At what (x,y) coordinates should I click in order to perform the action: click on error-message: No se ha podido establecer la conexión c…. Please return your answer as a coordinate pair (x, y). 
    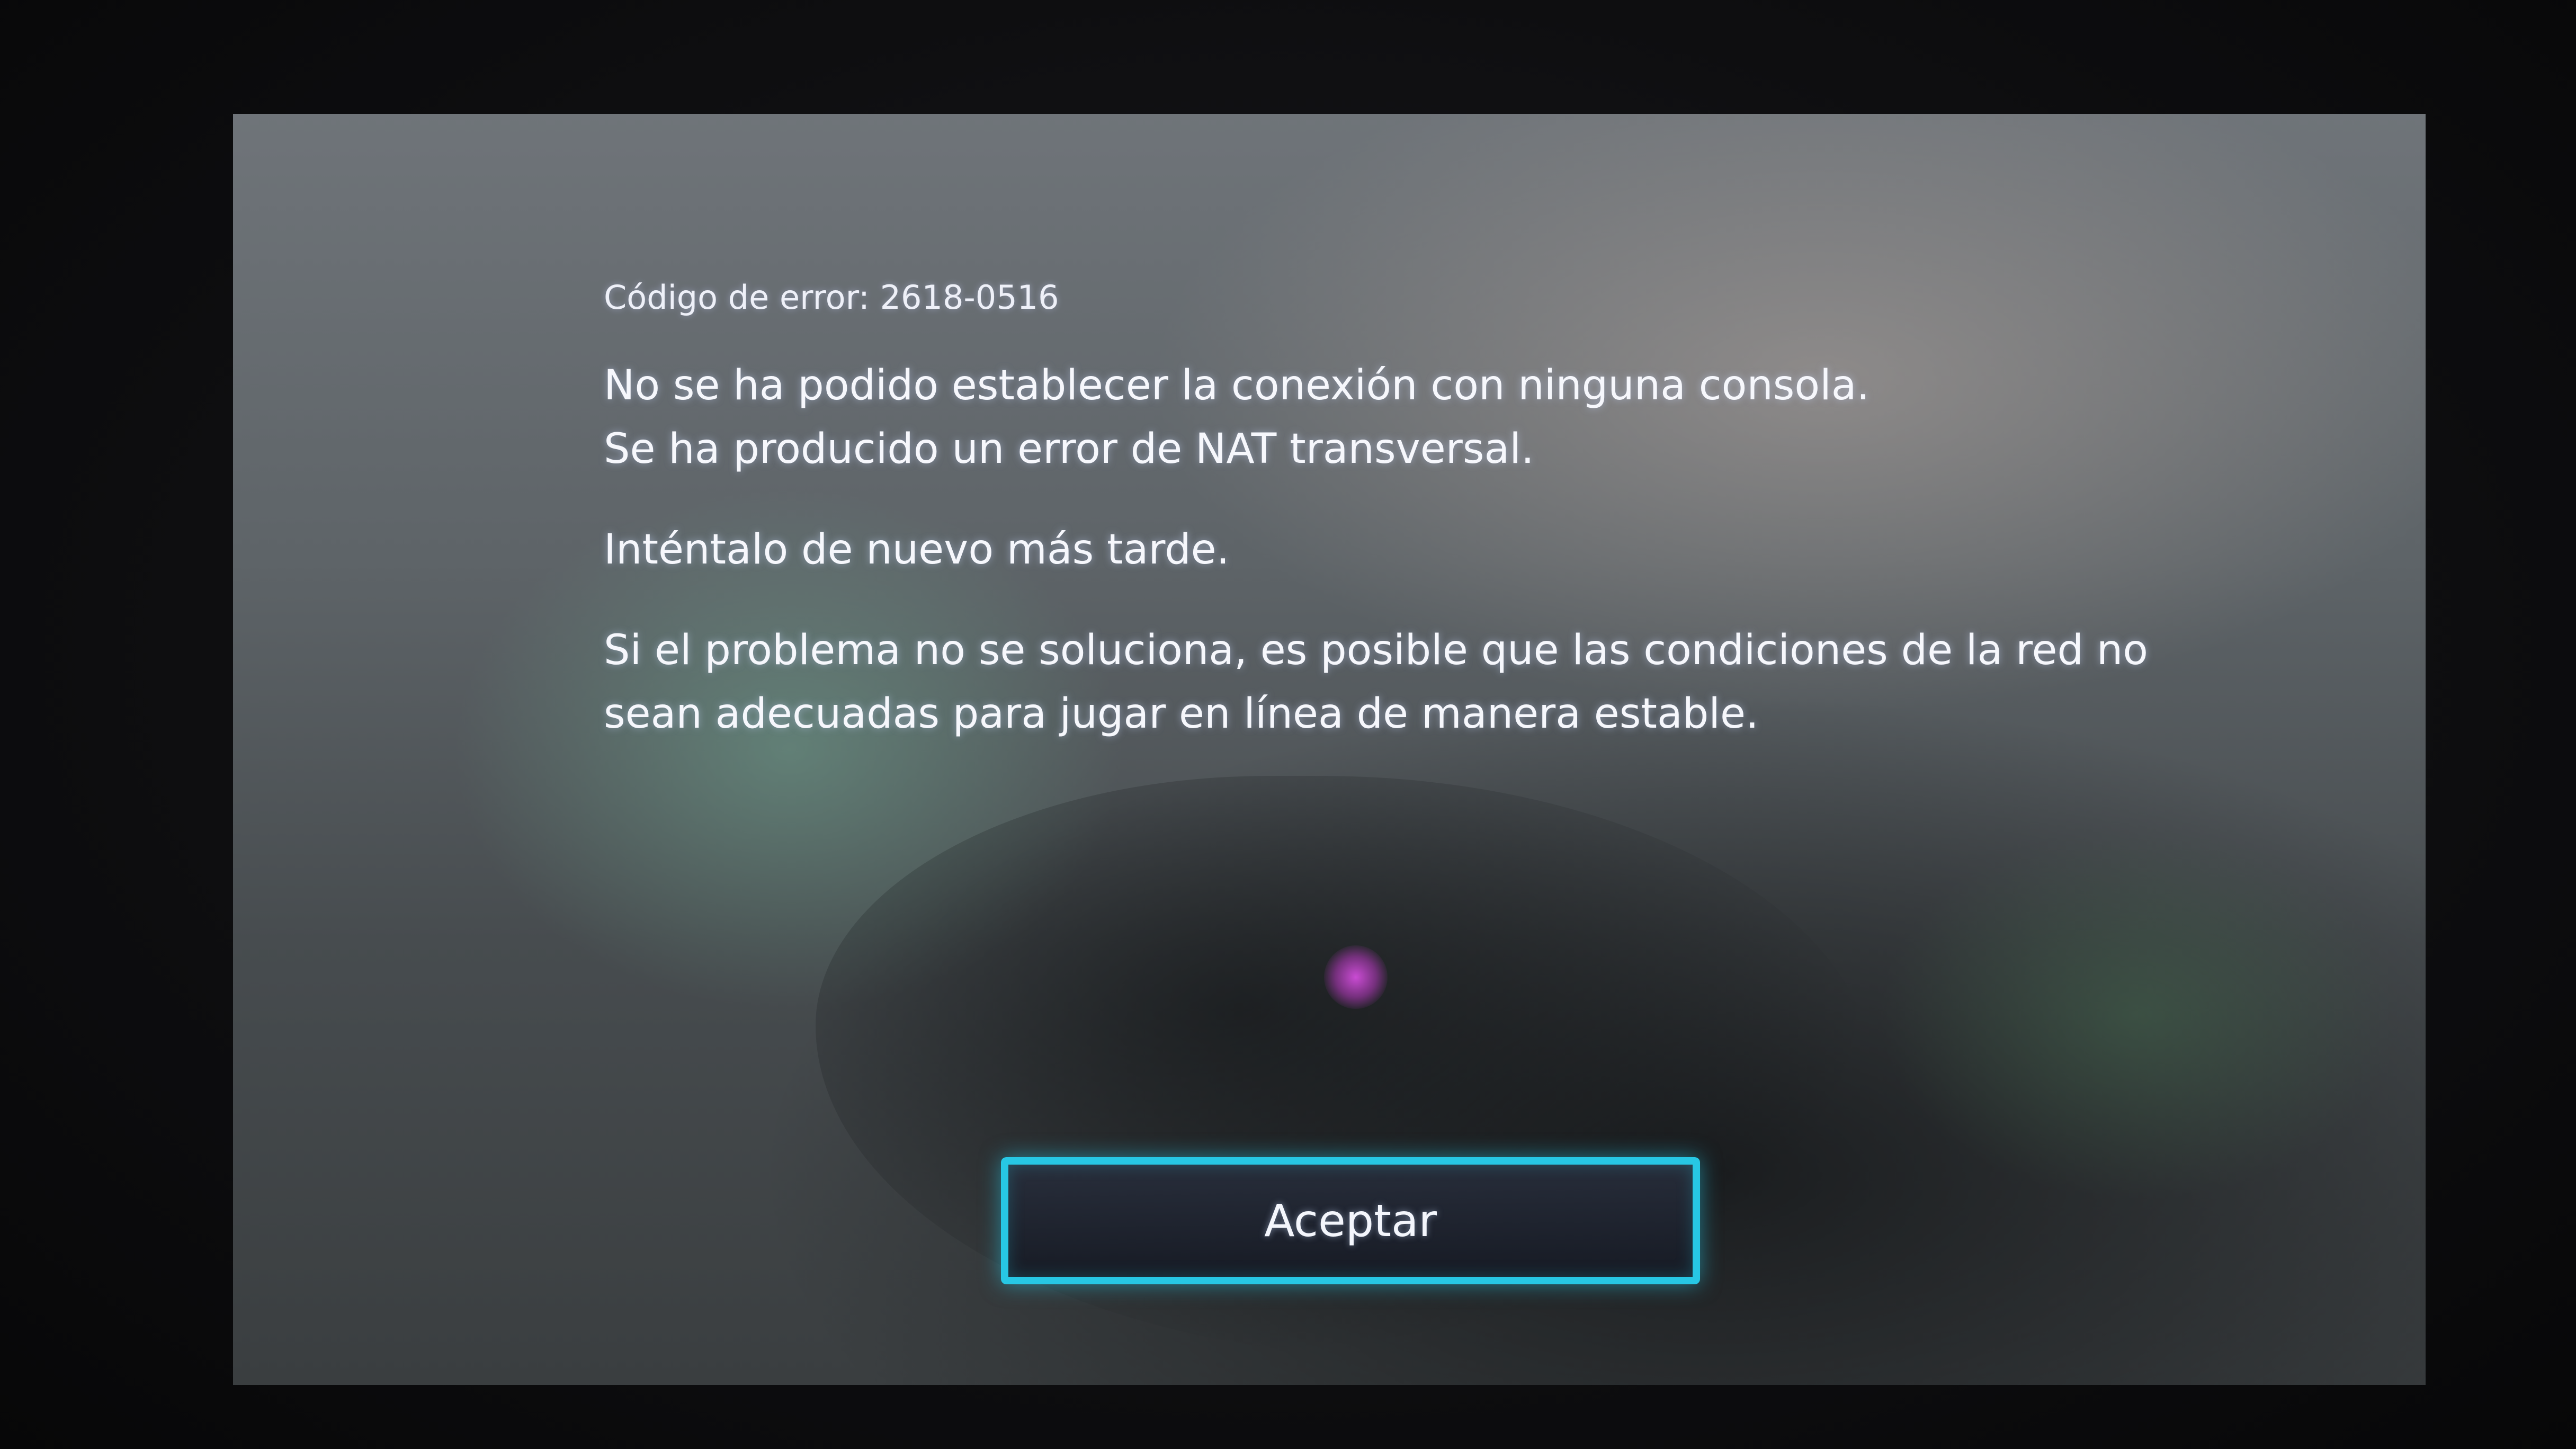
    Looking at the image, I should click on (1425, 417).